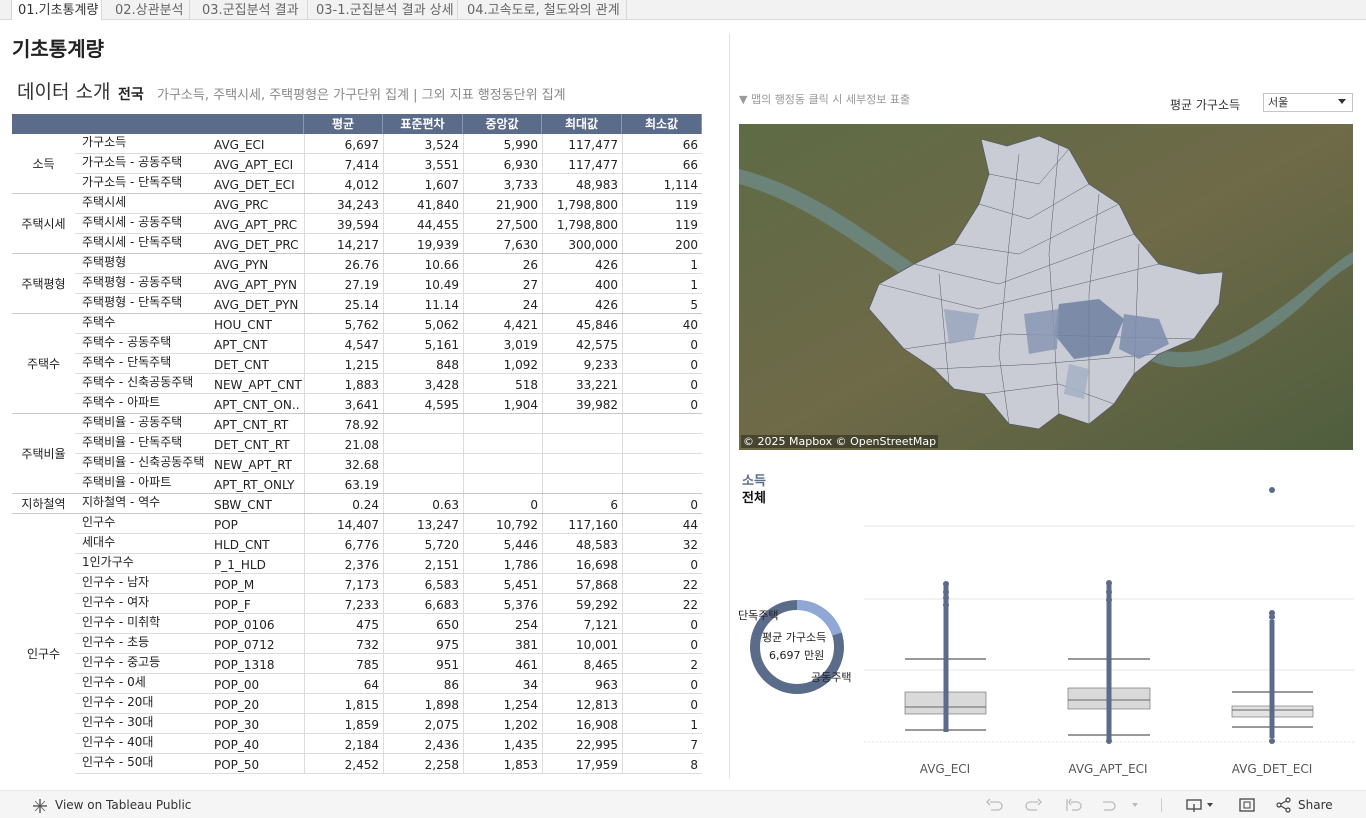 This screenshot has height=818, width=1366. I want to click on table-row: 주택수 - 공동주택 APT_CNT 4,547 5,161 3,019 42,575 0, so click(357, 344).